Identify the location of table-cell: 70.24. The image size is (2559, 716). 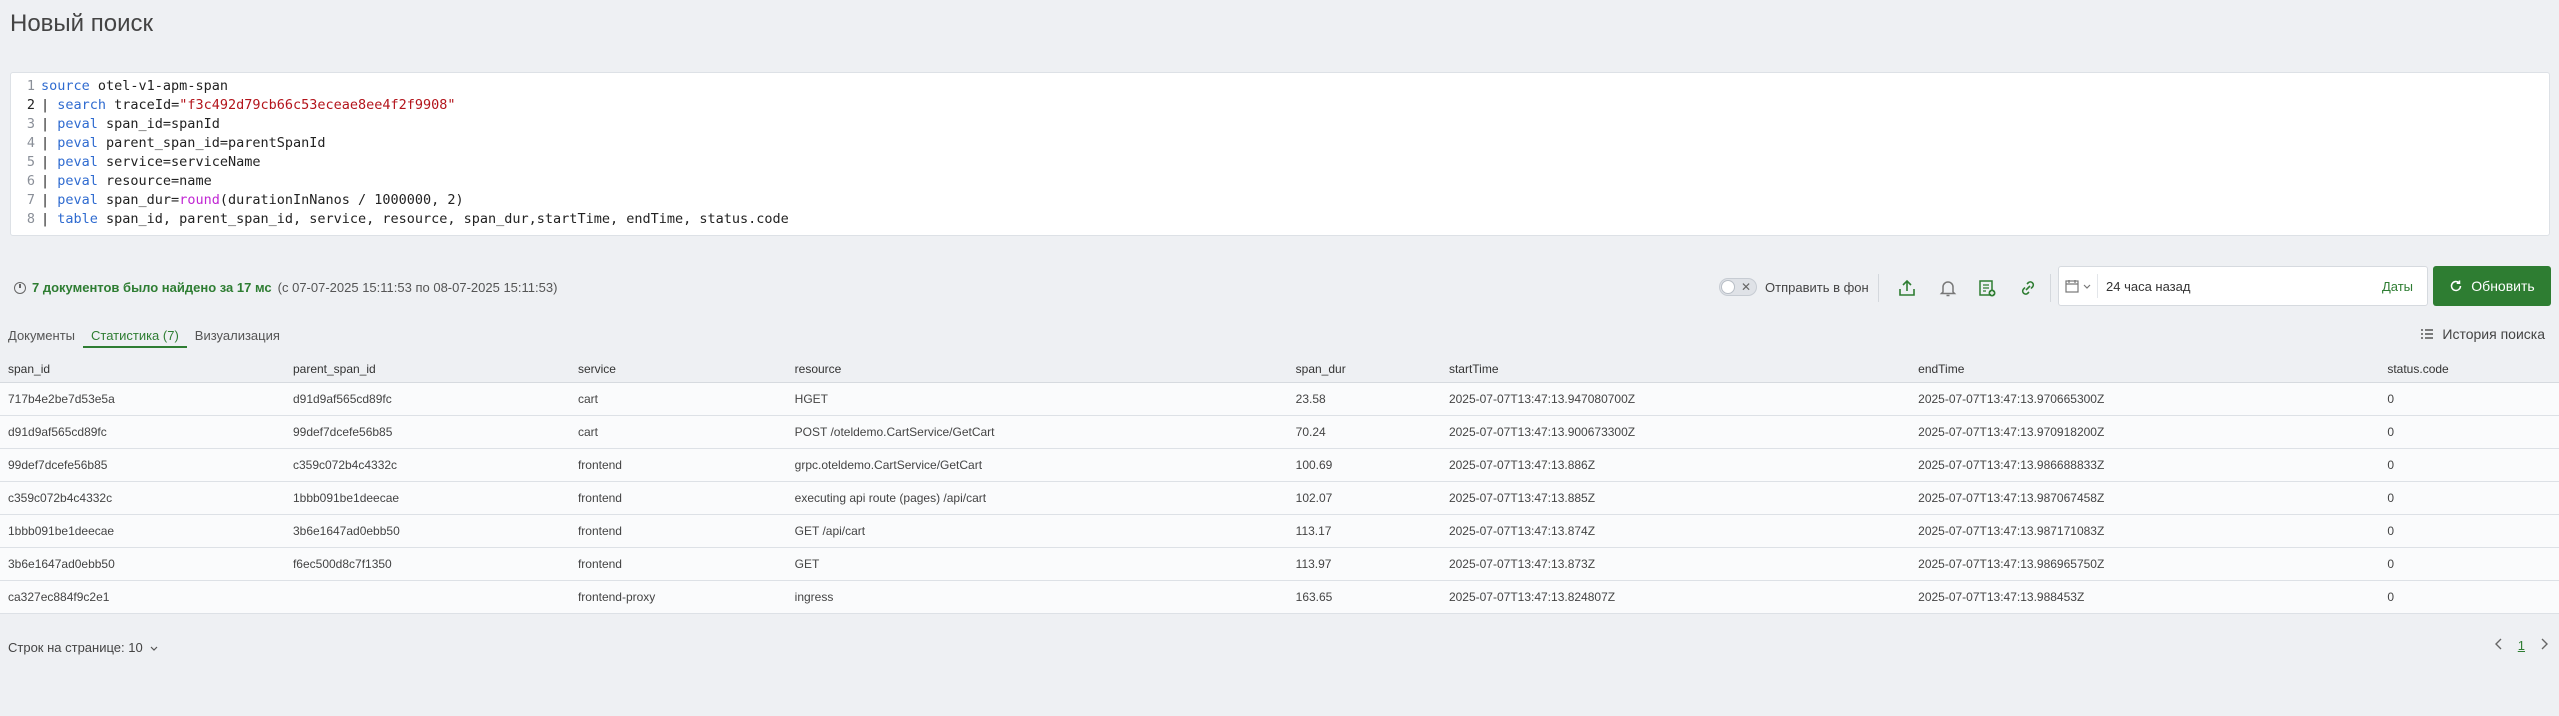
(1364, 432).